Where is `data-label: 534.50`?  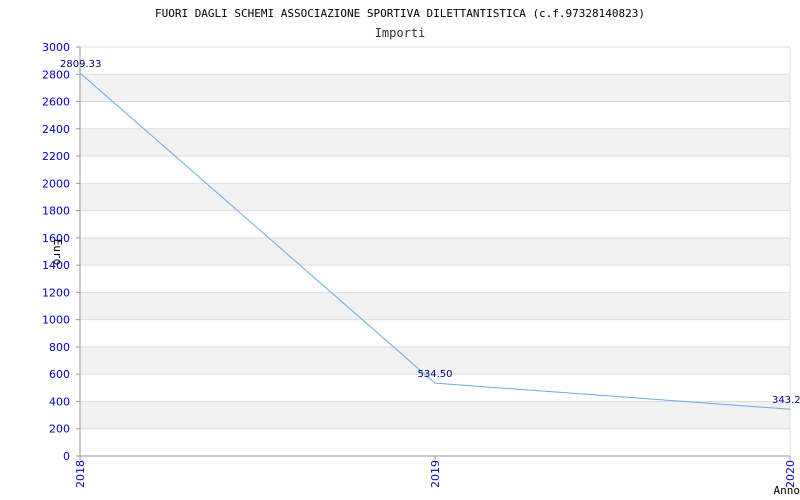
data-label: 534.50 is located at coordinates (435, 374).